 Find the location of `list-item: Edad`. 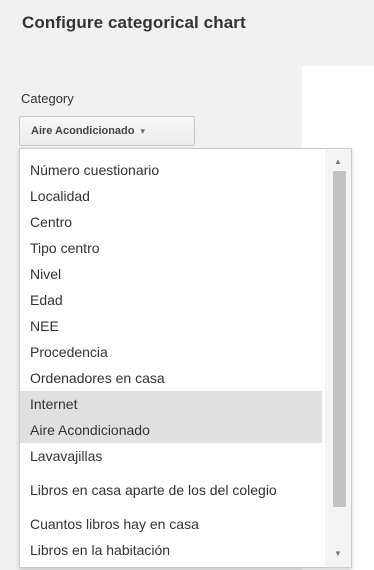

list-item: Edad is located at coordinates (171, 300).